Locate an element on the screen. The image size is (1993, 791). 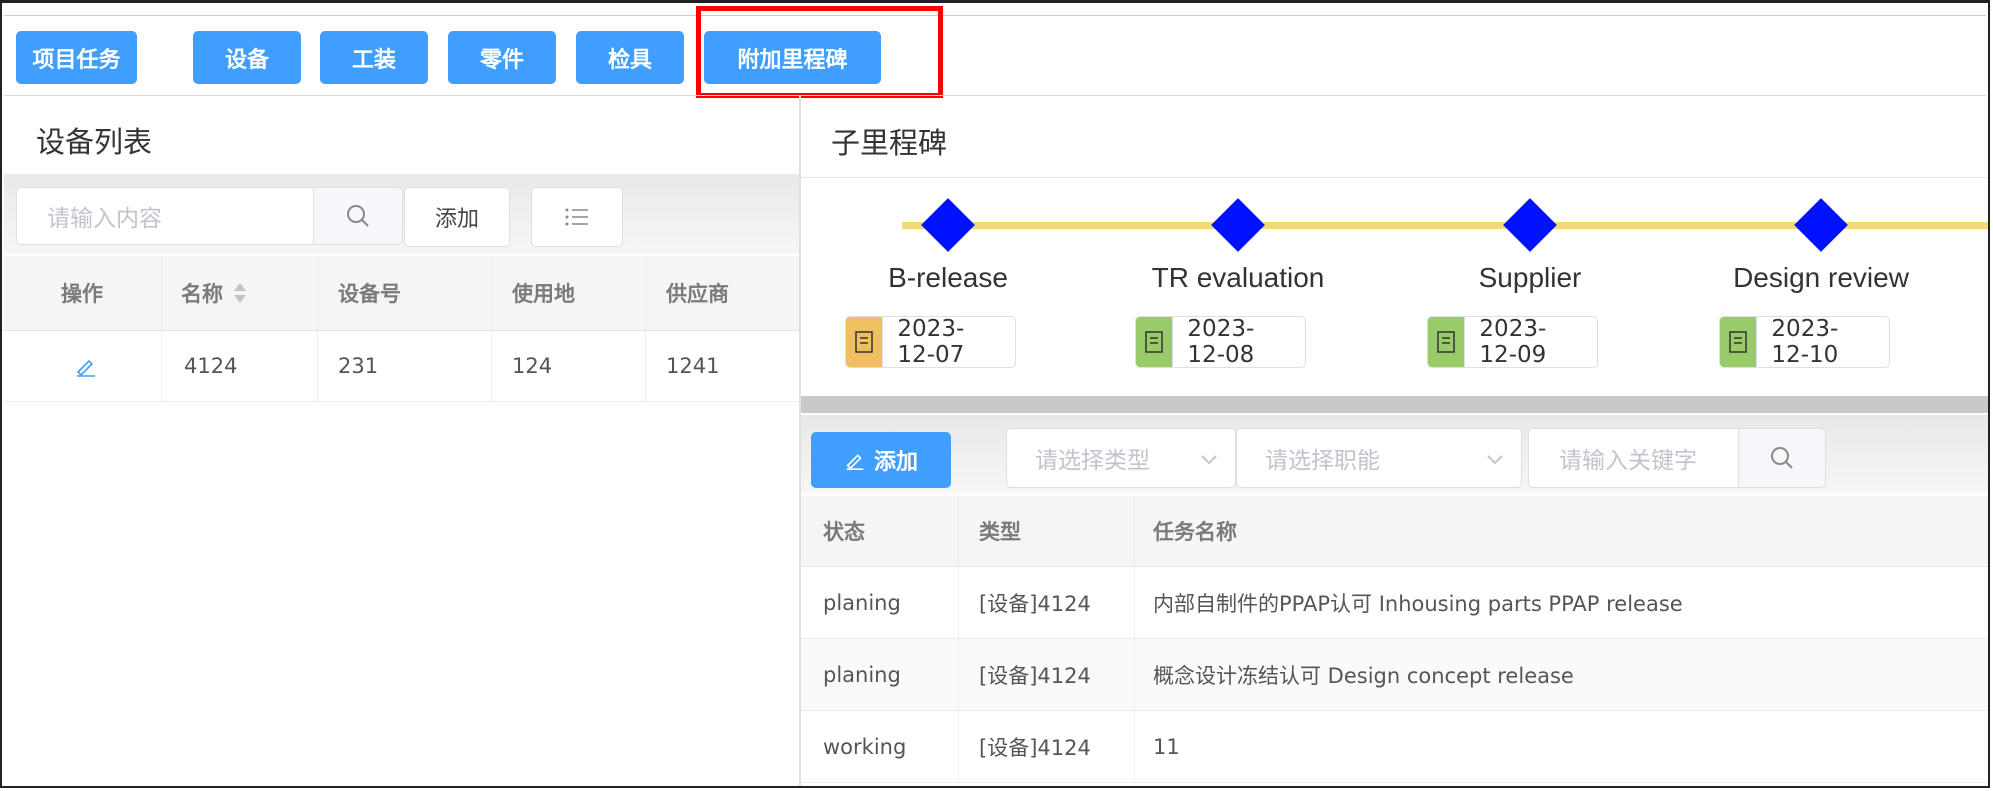
horizontal-scrollbar is located at coordinates (1394, 404).